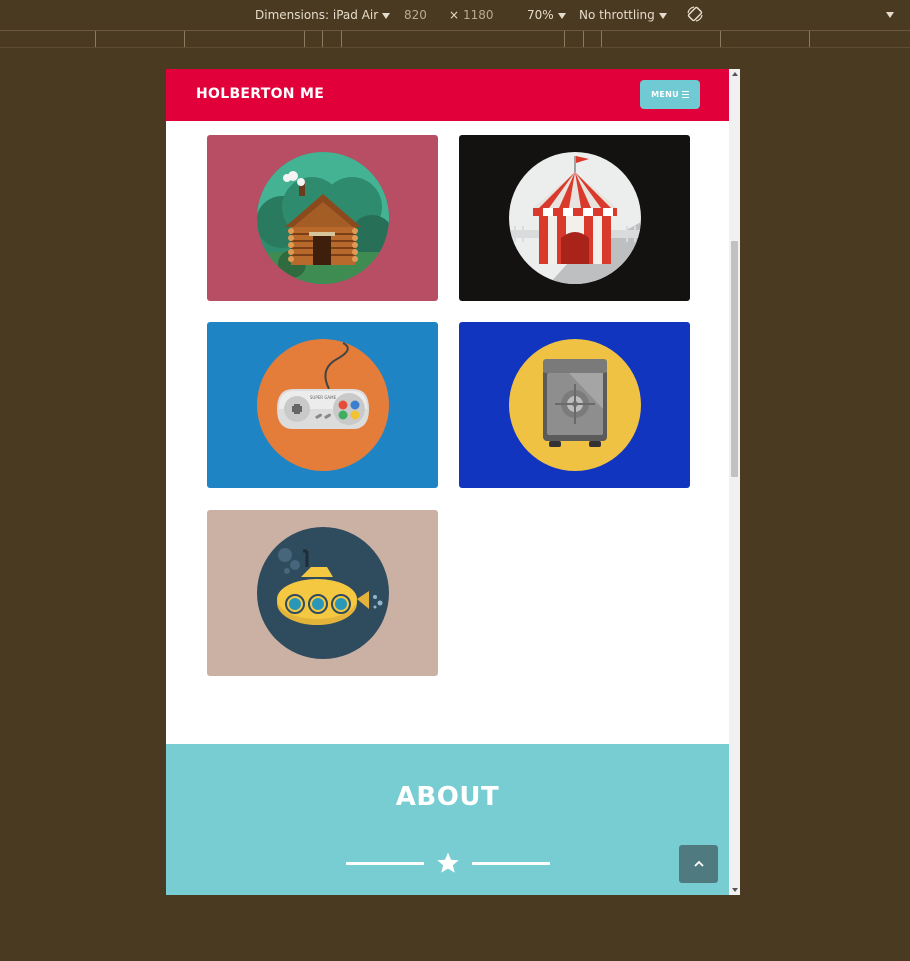  I want to click on brand-link: HOLBERTON ME, so click(260, 94).